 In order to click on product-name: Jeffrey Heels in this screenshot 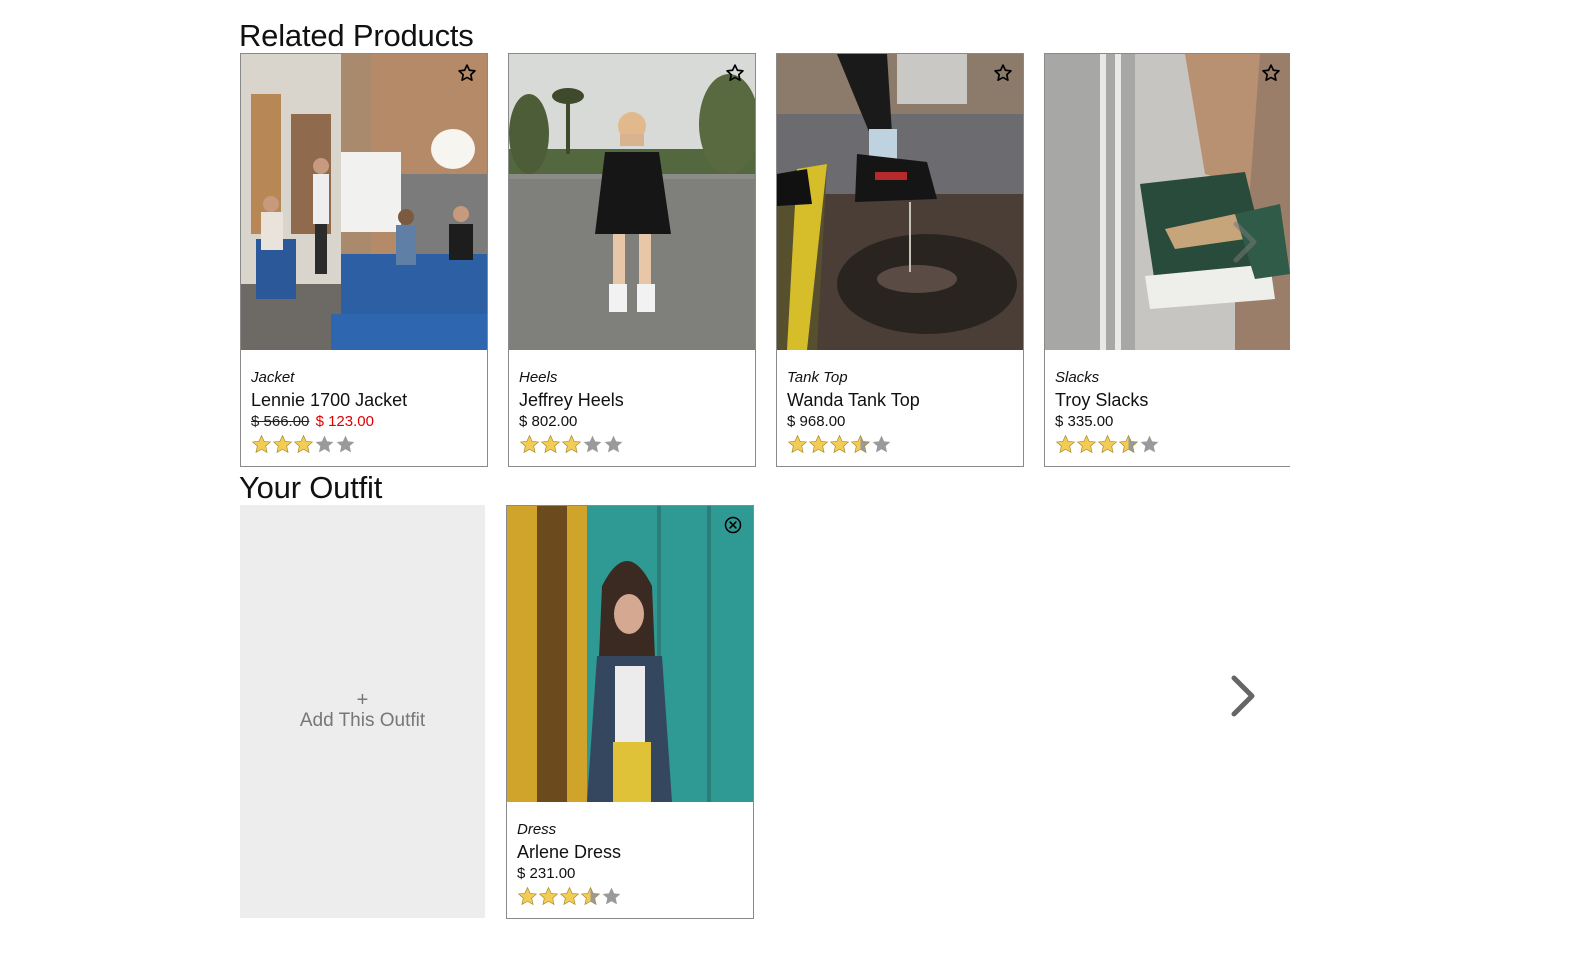, I will do `click(633, 400)`.